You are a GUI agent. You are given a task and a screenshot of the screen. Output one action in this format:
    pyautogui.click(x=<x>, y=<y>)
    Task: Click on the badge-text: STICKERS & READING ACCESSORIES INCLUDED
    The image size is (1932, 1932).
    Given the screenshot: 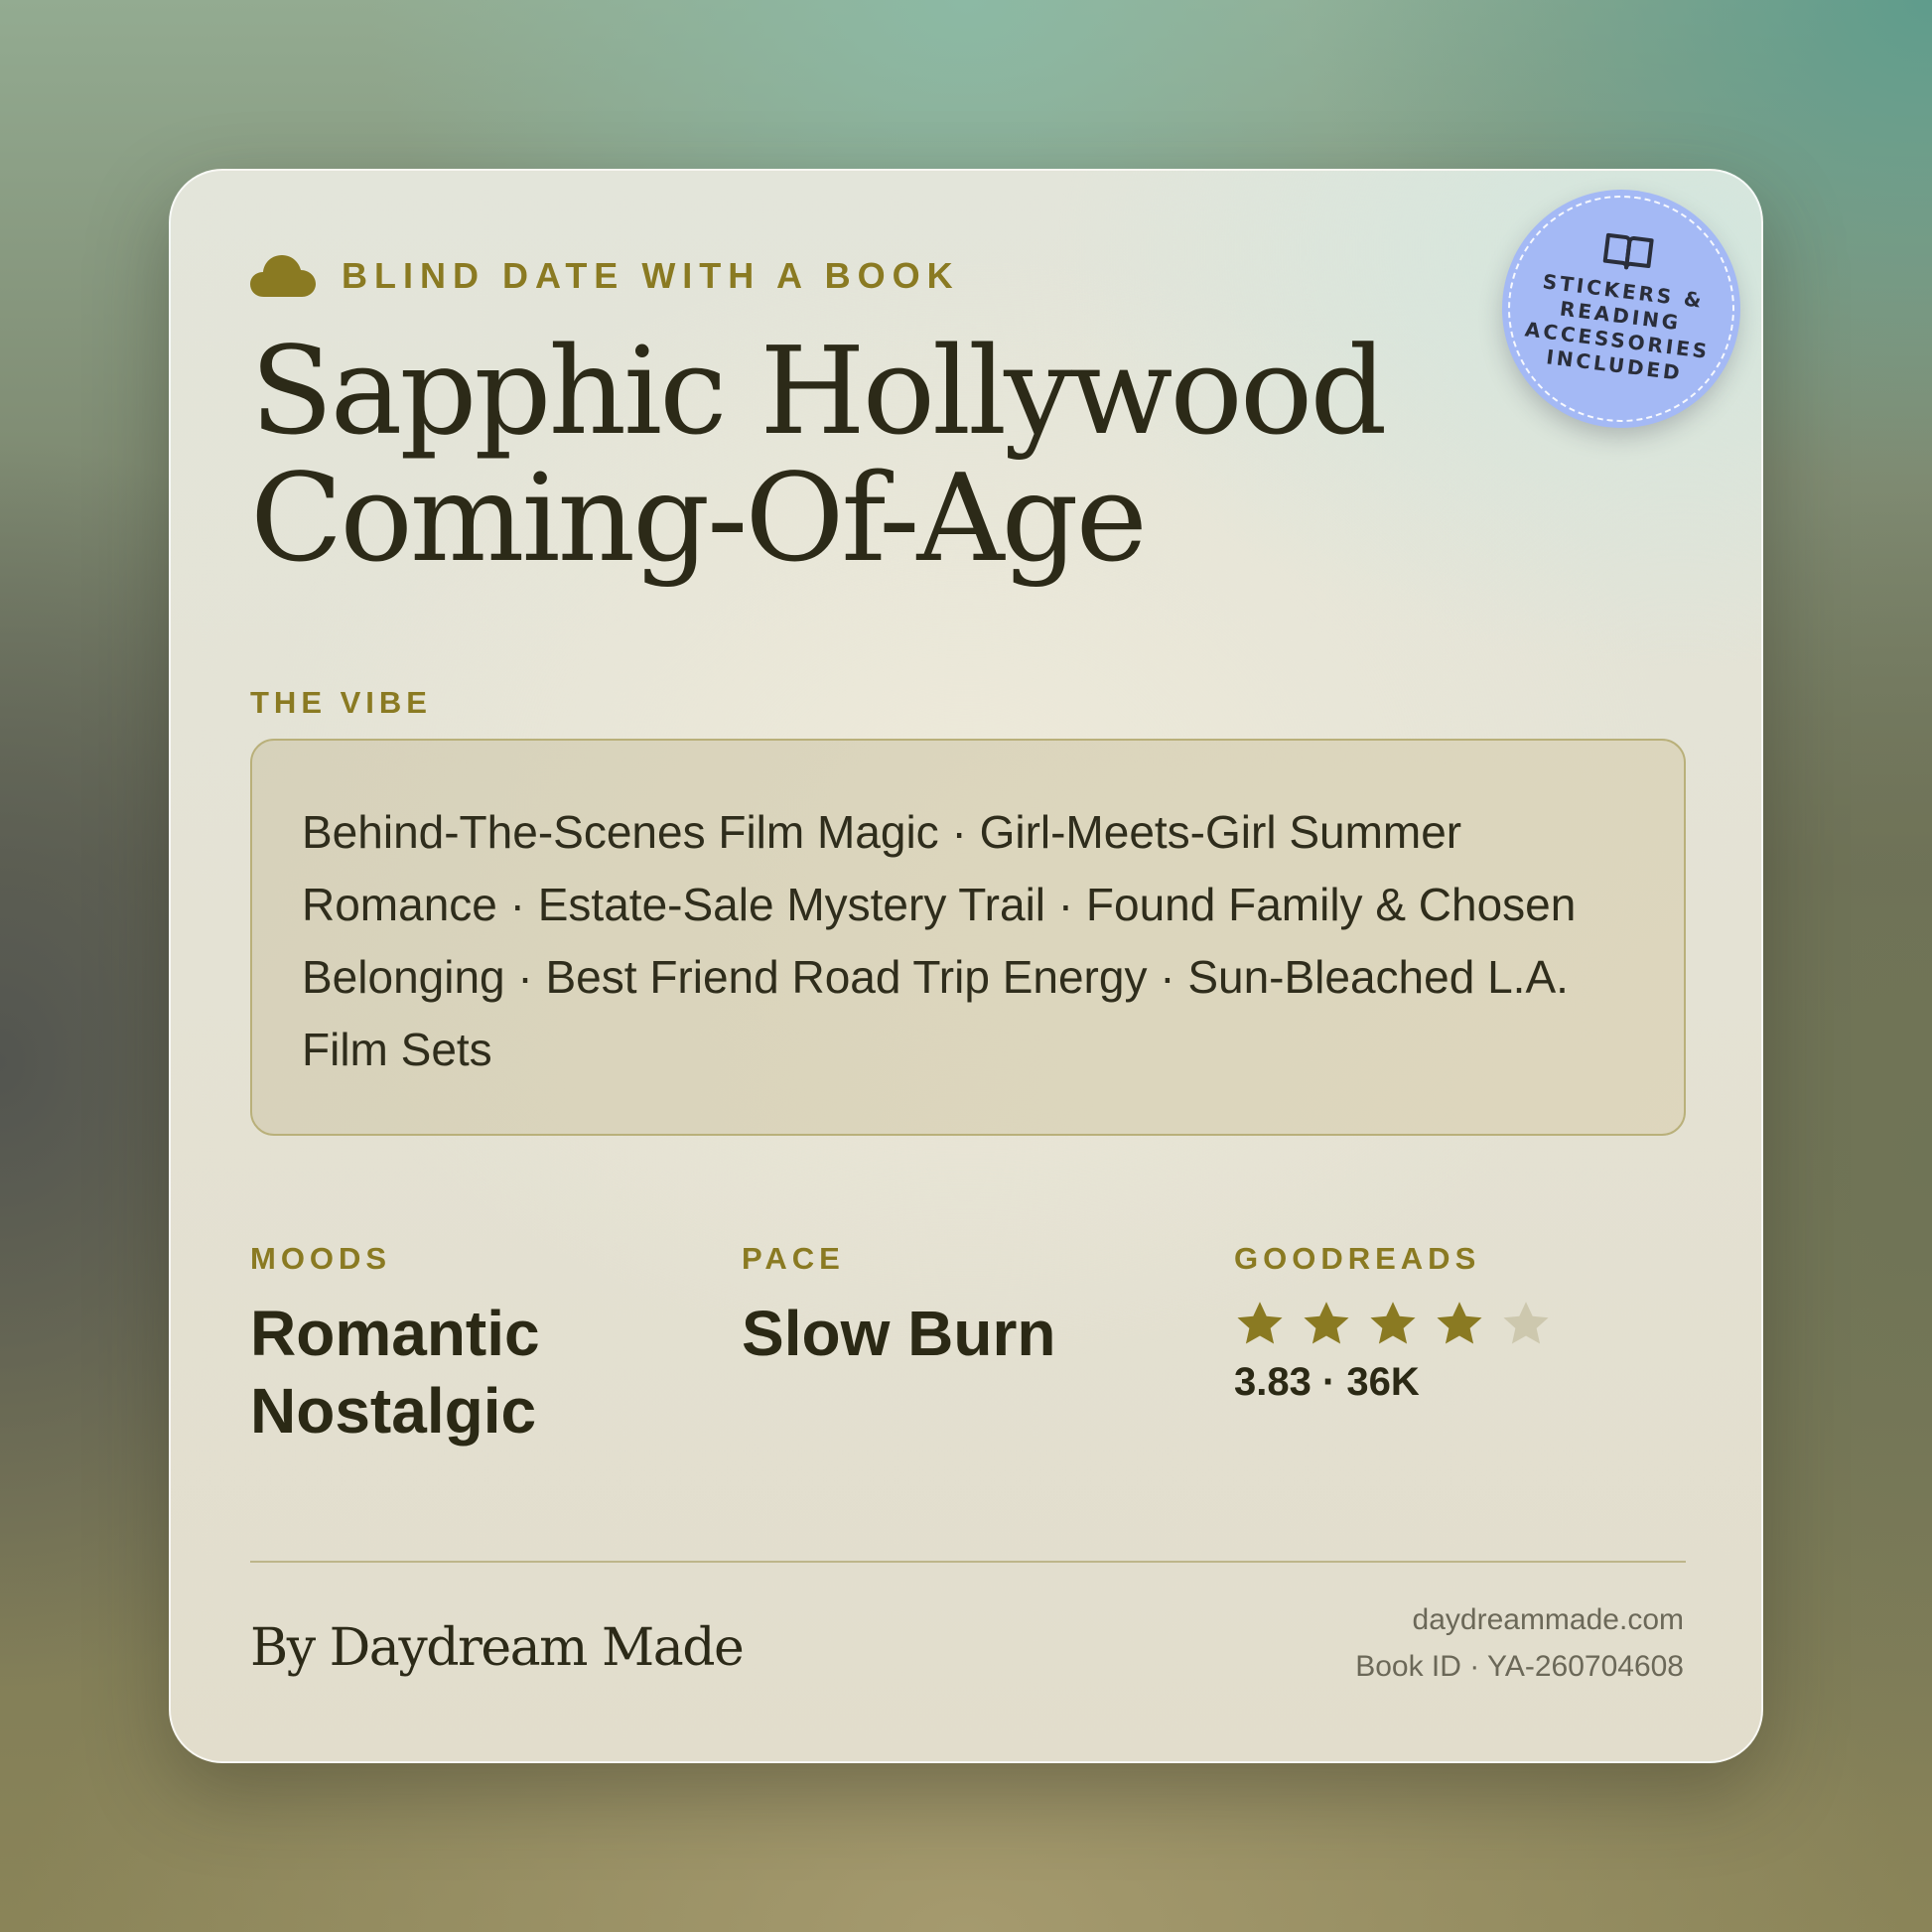 What is the action you would take?
    pyautogui.click(x=1618, y=327)
    